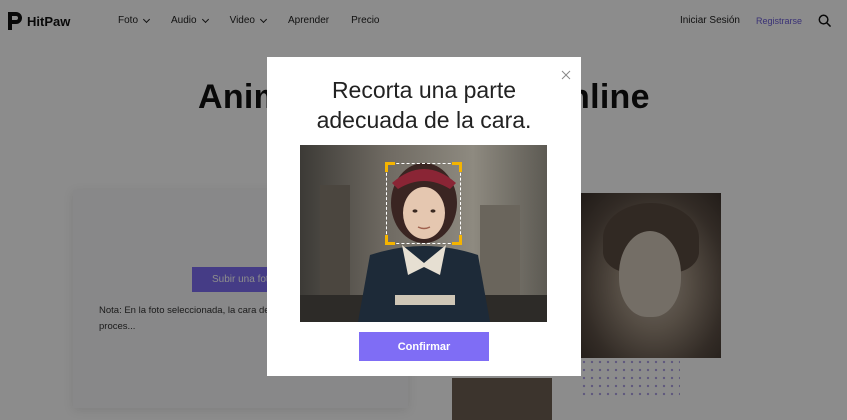 The height and width of the screenshot is (420, 847). What do you see at coordinates (424, 105) in the screenshot?
I see `dialog-title: Recorta una parte adecuada de la cara.` at bounding box center [424, 105].